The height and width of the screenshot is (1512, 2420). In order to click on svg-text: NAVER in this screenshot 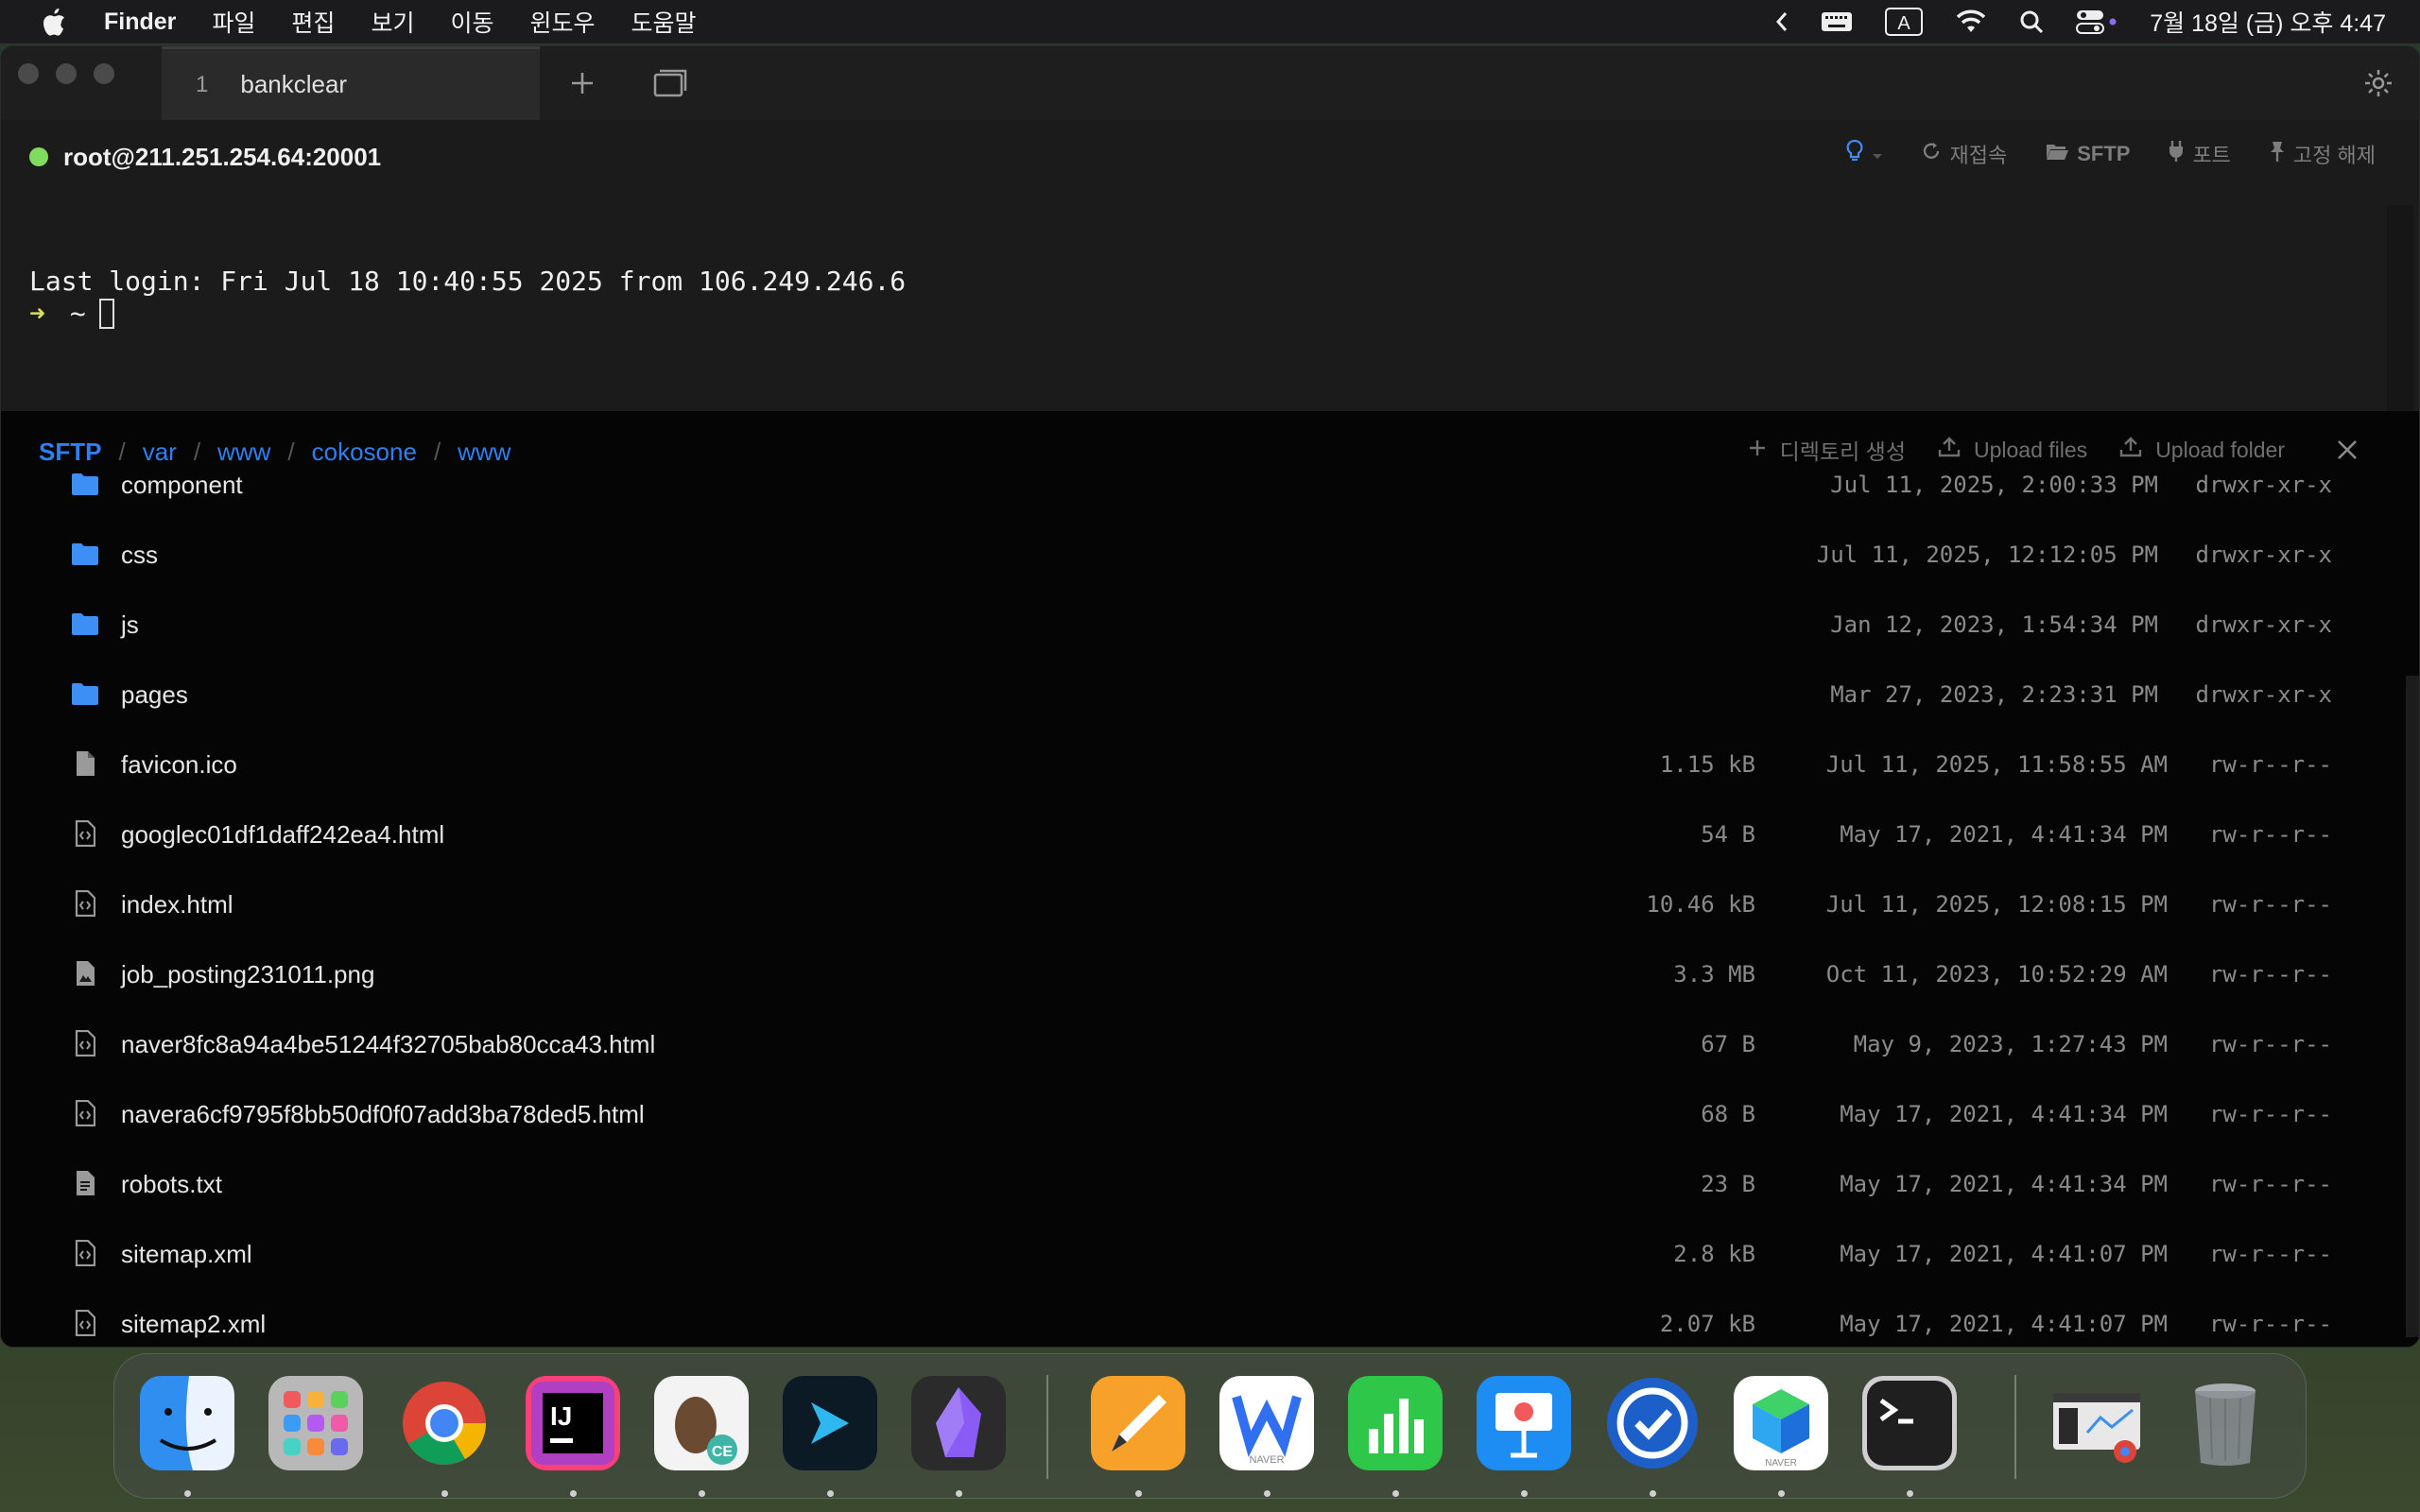, I will do `click(1267, 1460)`.